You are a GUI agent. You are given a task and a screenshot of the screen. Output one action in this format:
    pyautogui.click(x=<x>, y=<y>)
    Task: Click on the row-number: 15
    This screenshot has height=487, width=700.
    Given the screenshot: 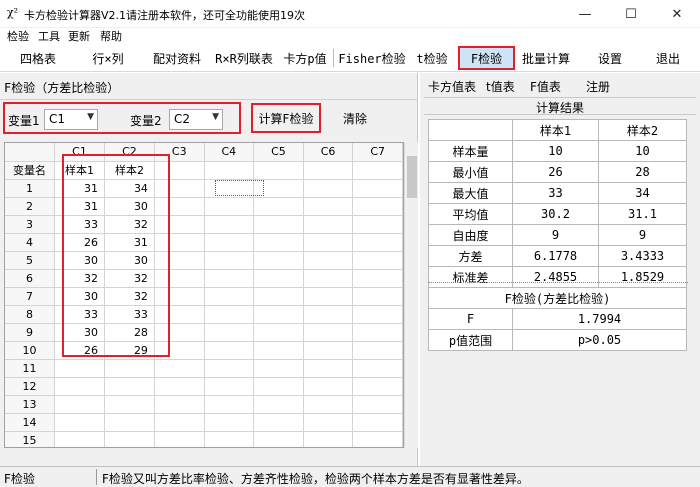 What is the action you would take?
    pyautogui.click(x=30, y=439)
    